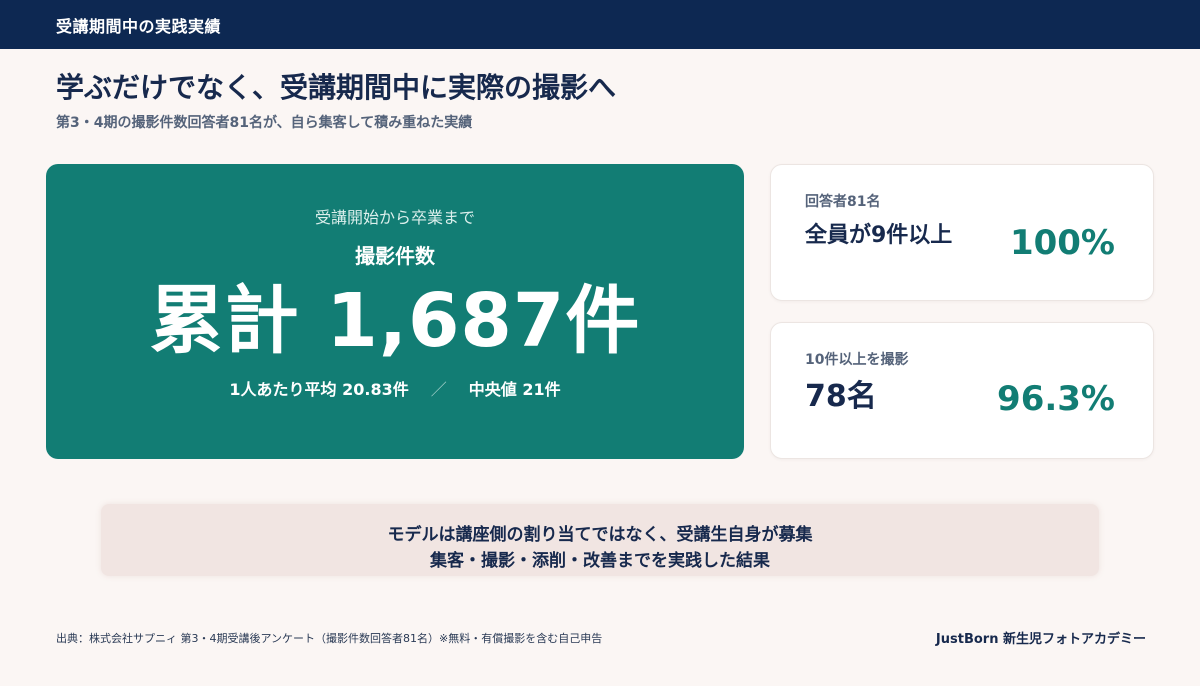  I want to click on stat-card-percent: 100%, so click(1062, 243).